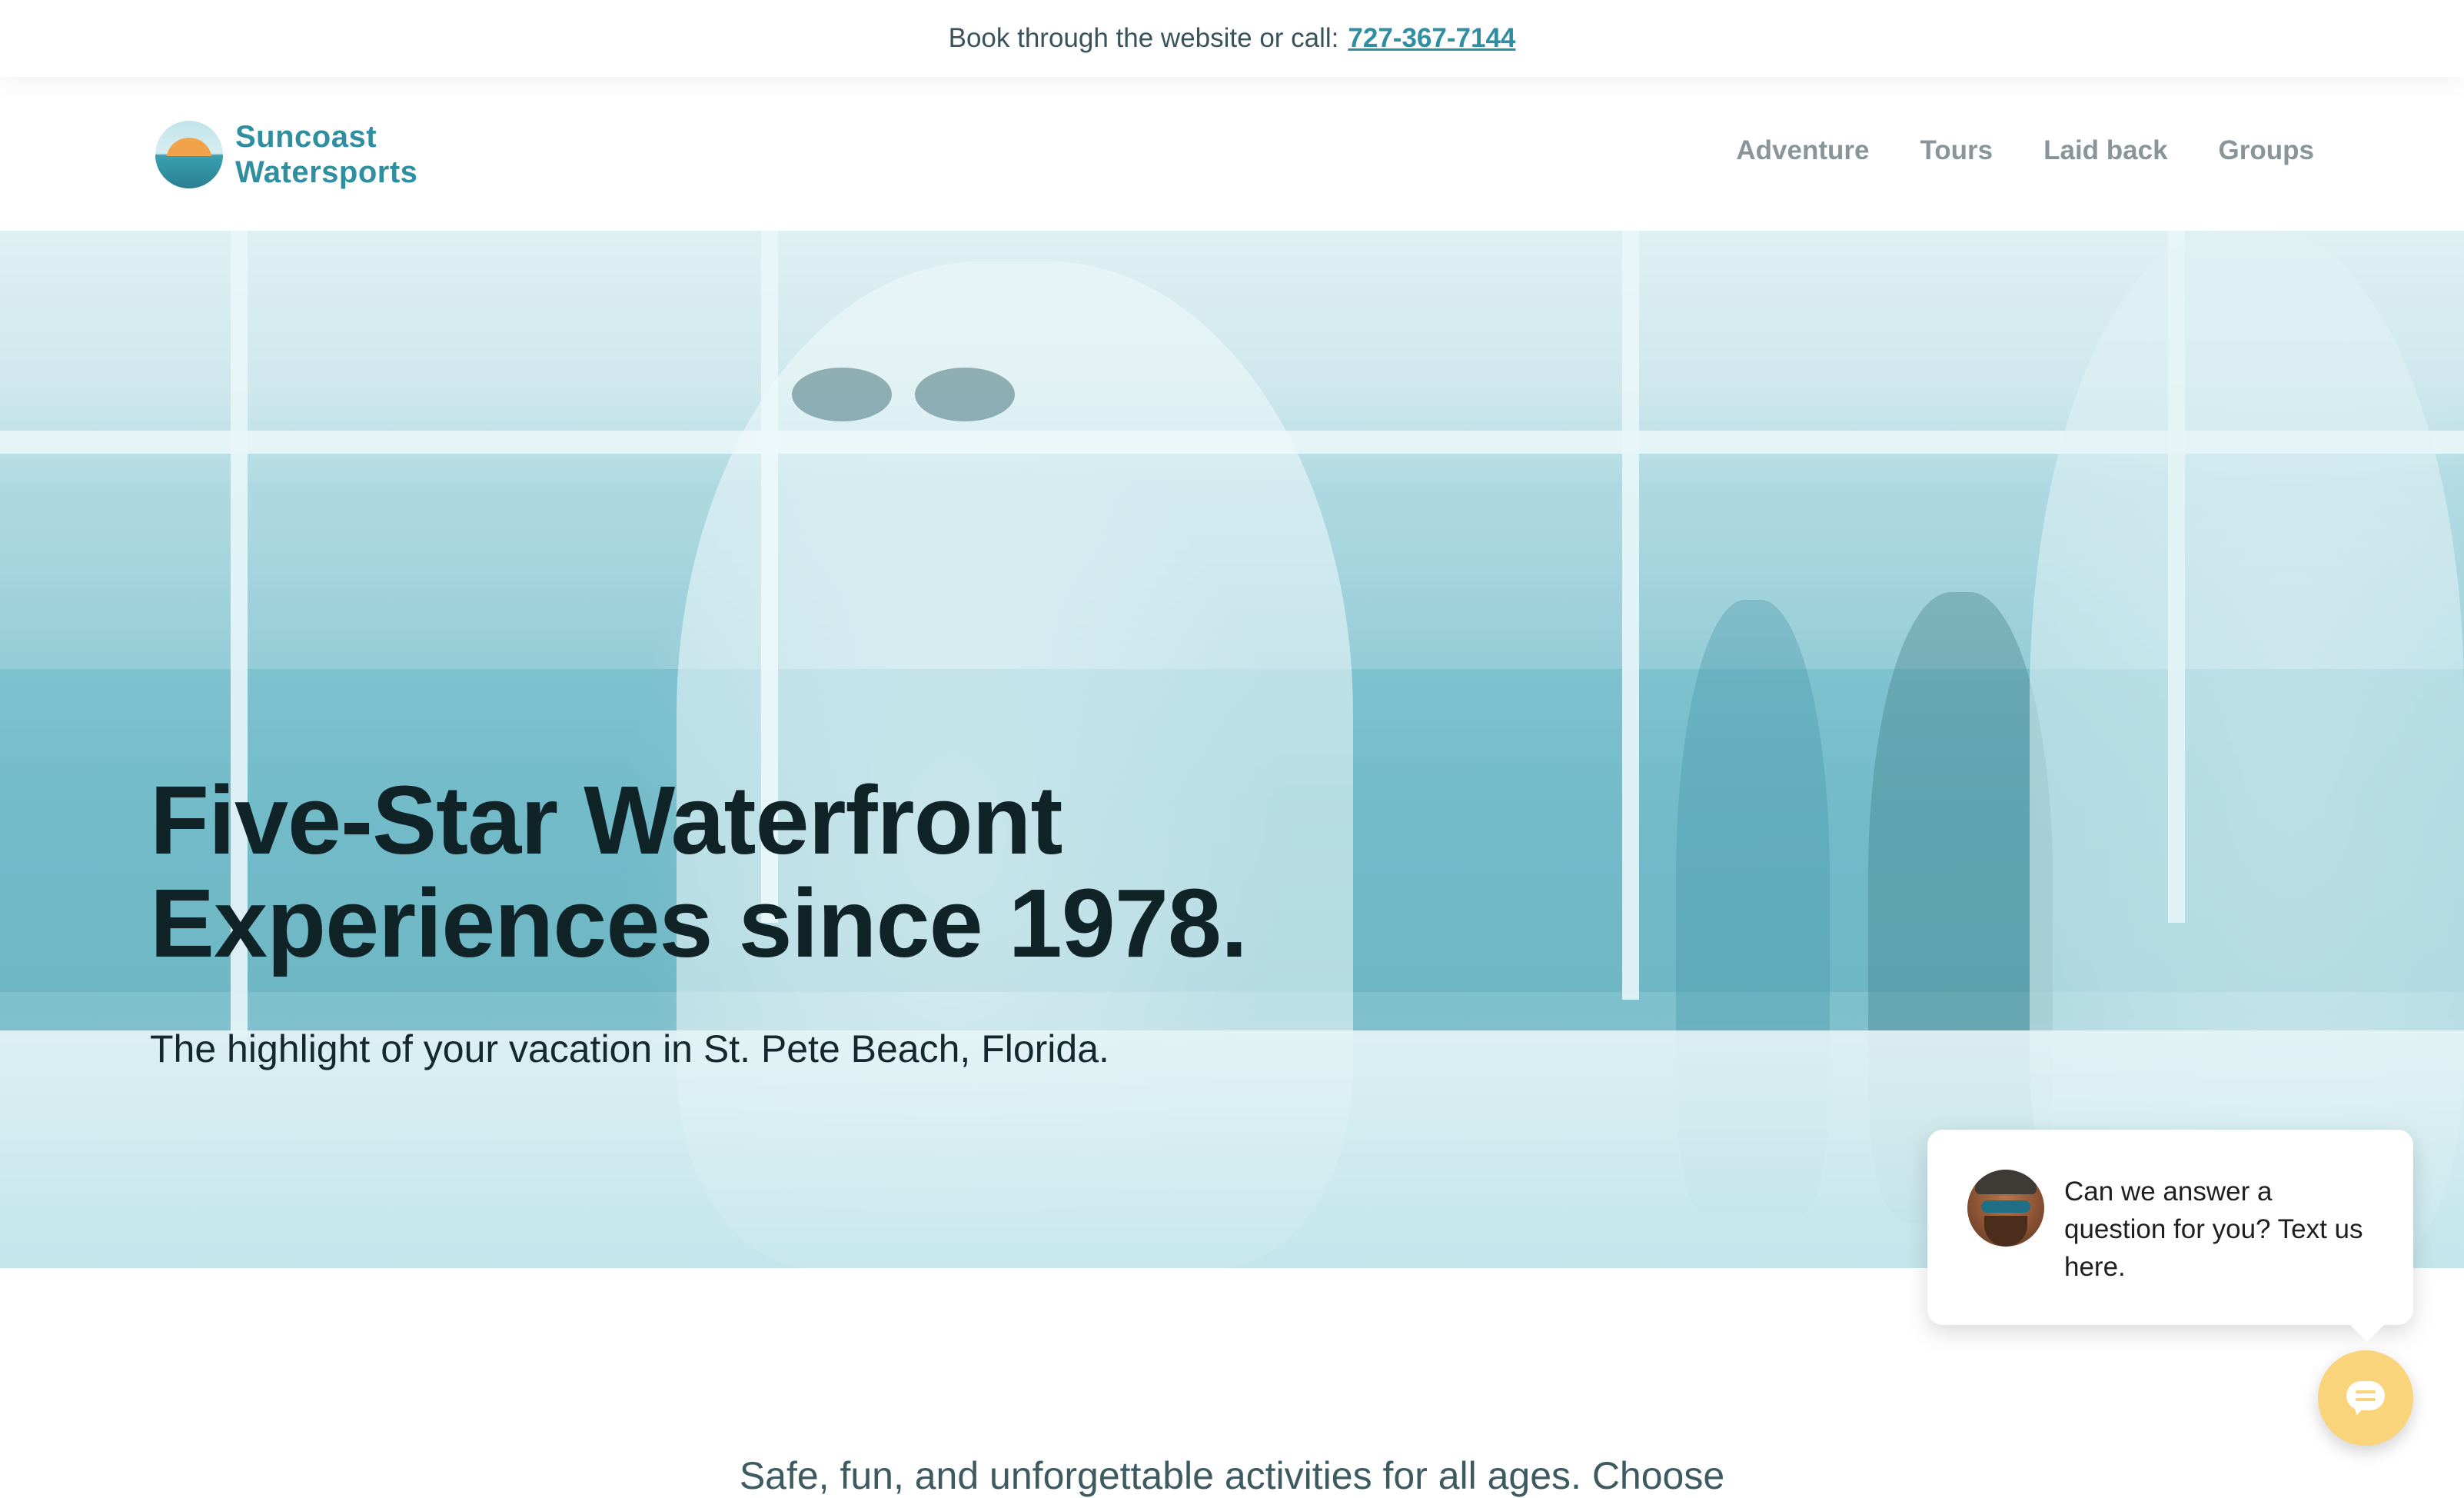  Describe the element at coordinates (2266, 150) in the screenshot. I see `nav-item-groups: Groups` at that location.